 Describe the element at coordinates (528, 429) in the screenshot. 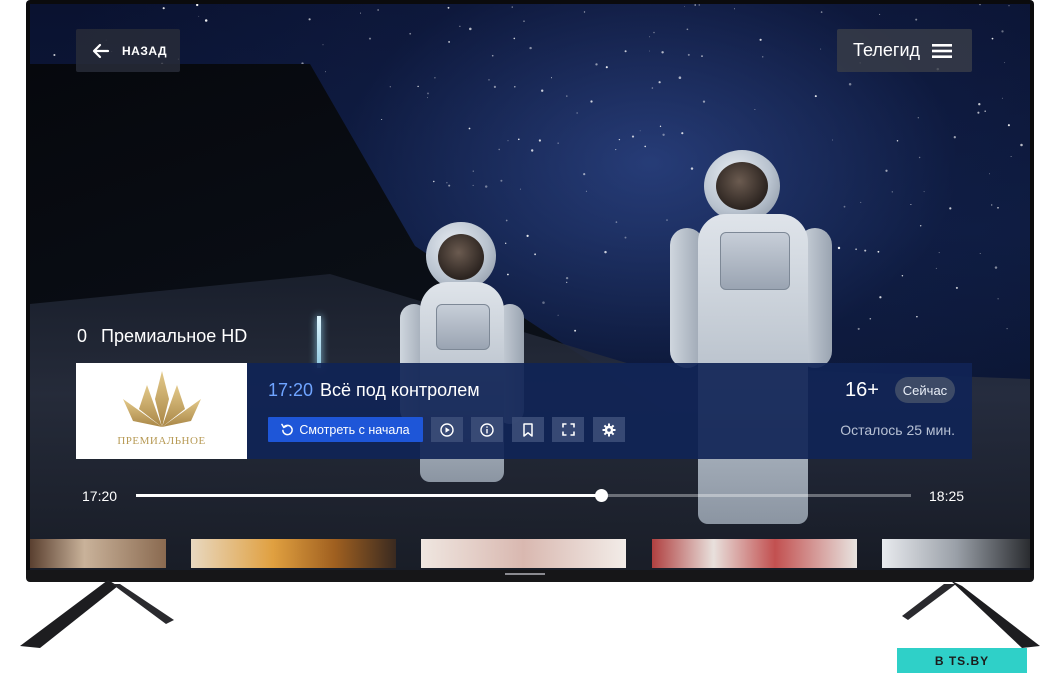

I see `bookmark-button` at that location.